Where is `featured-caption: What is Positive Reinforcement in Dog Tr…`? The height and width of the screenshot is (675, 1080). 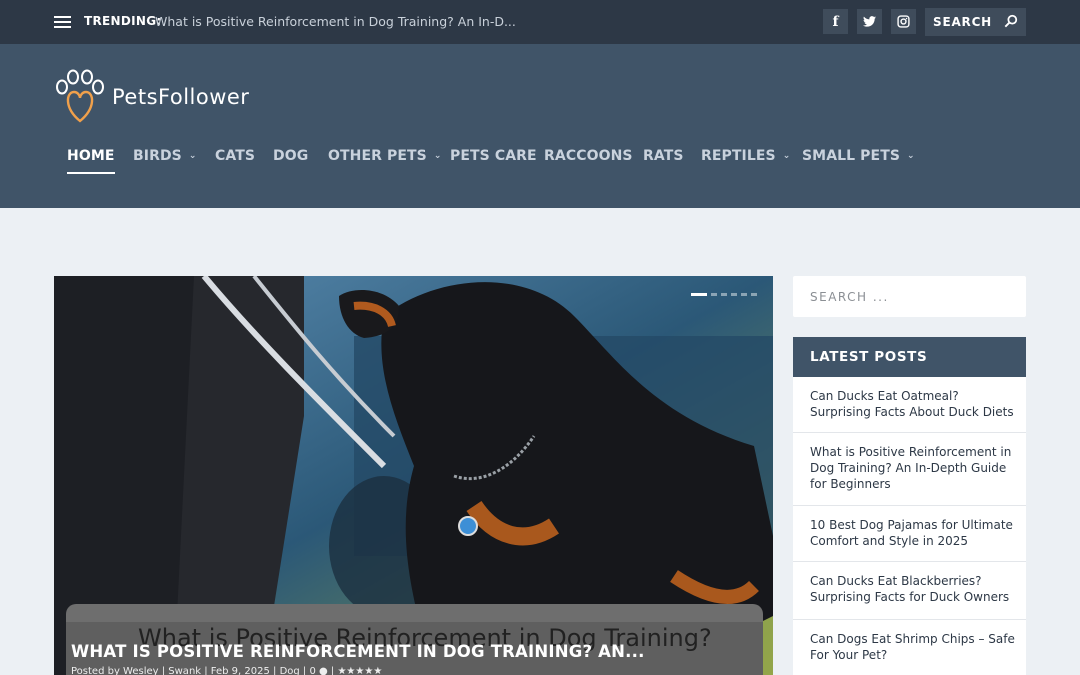 featured-caption: What is Positive Reinforcement in Dog Tr… is located at coordinates (414, 639).